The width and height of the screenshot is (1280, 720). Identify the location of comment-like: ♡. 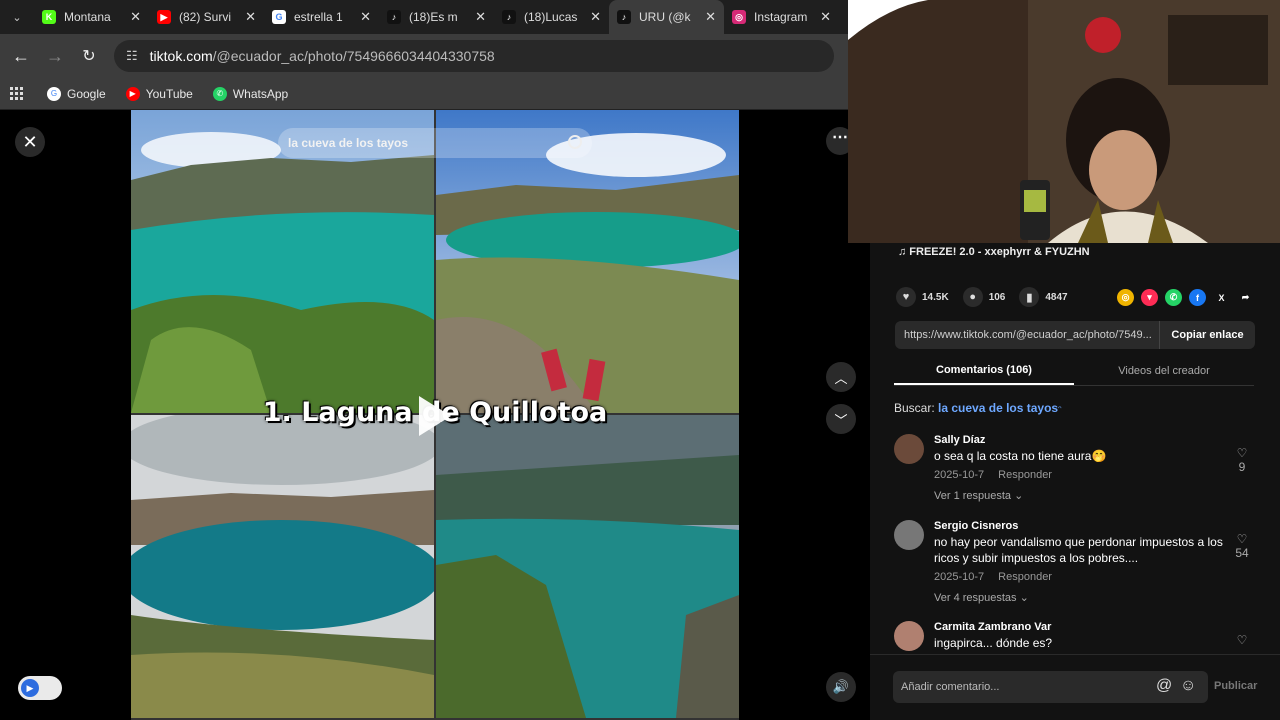
(1242, 640).